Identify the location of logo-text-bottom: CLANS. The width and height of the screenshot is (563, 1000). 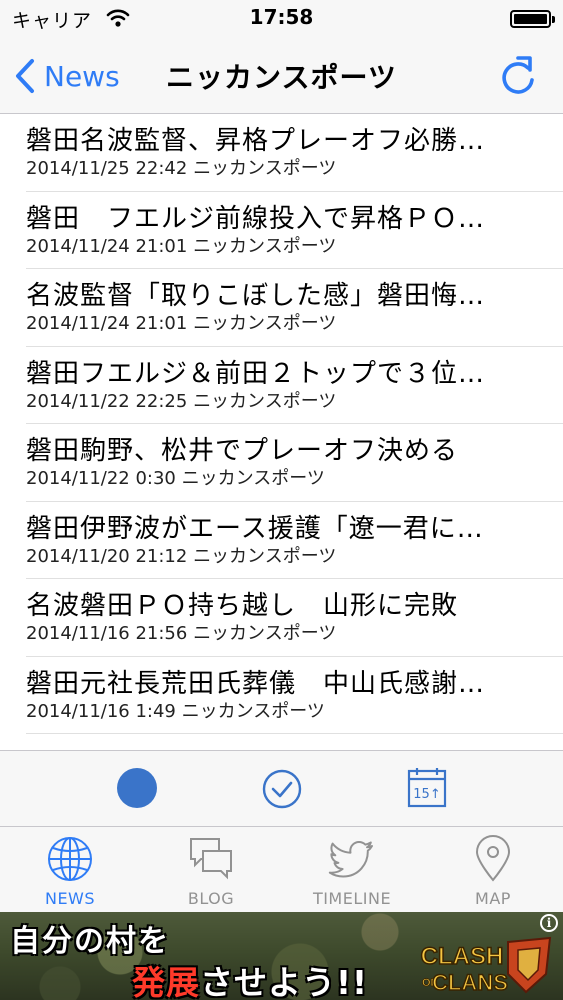
(470, 982).